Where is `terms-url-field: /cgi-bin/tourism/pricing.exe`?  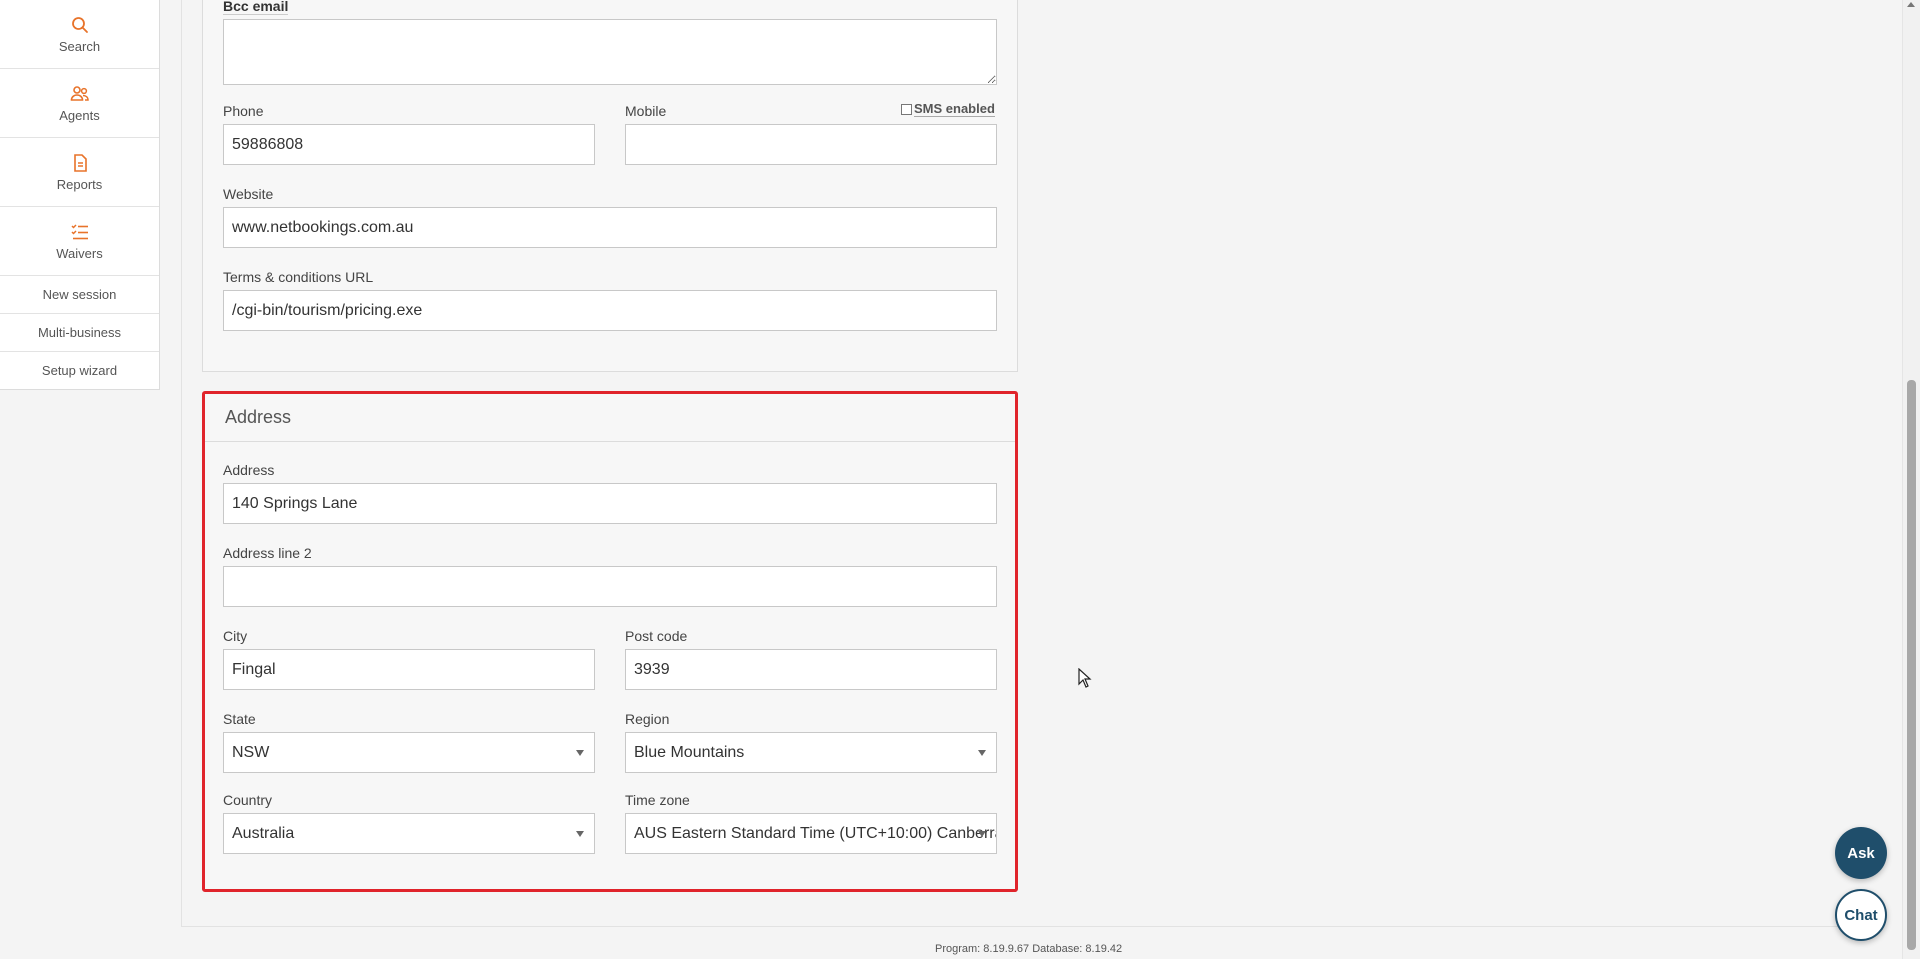 terms-url-field: /cgi-bin/tourism/pricing.exe is located at coordinates (610, 310).